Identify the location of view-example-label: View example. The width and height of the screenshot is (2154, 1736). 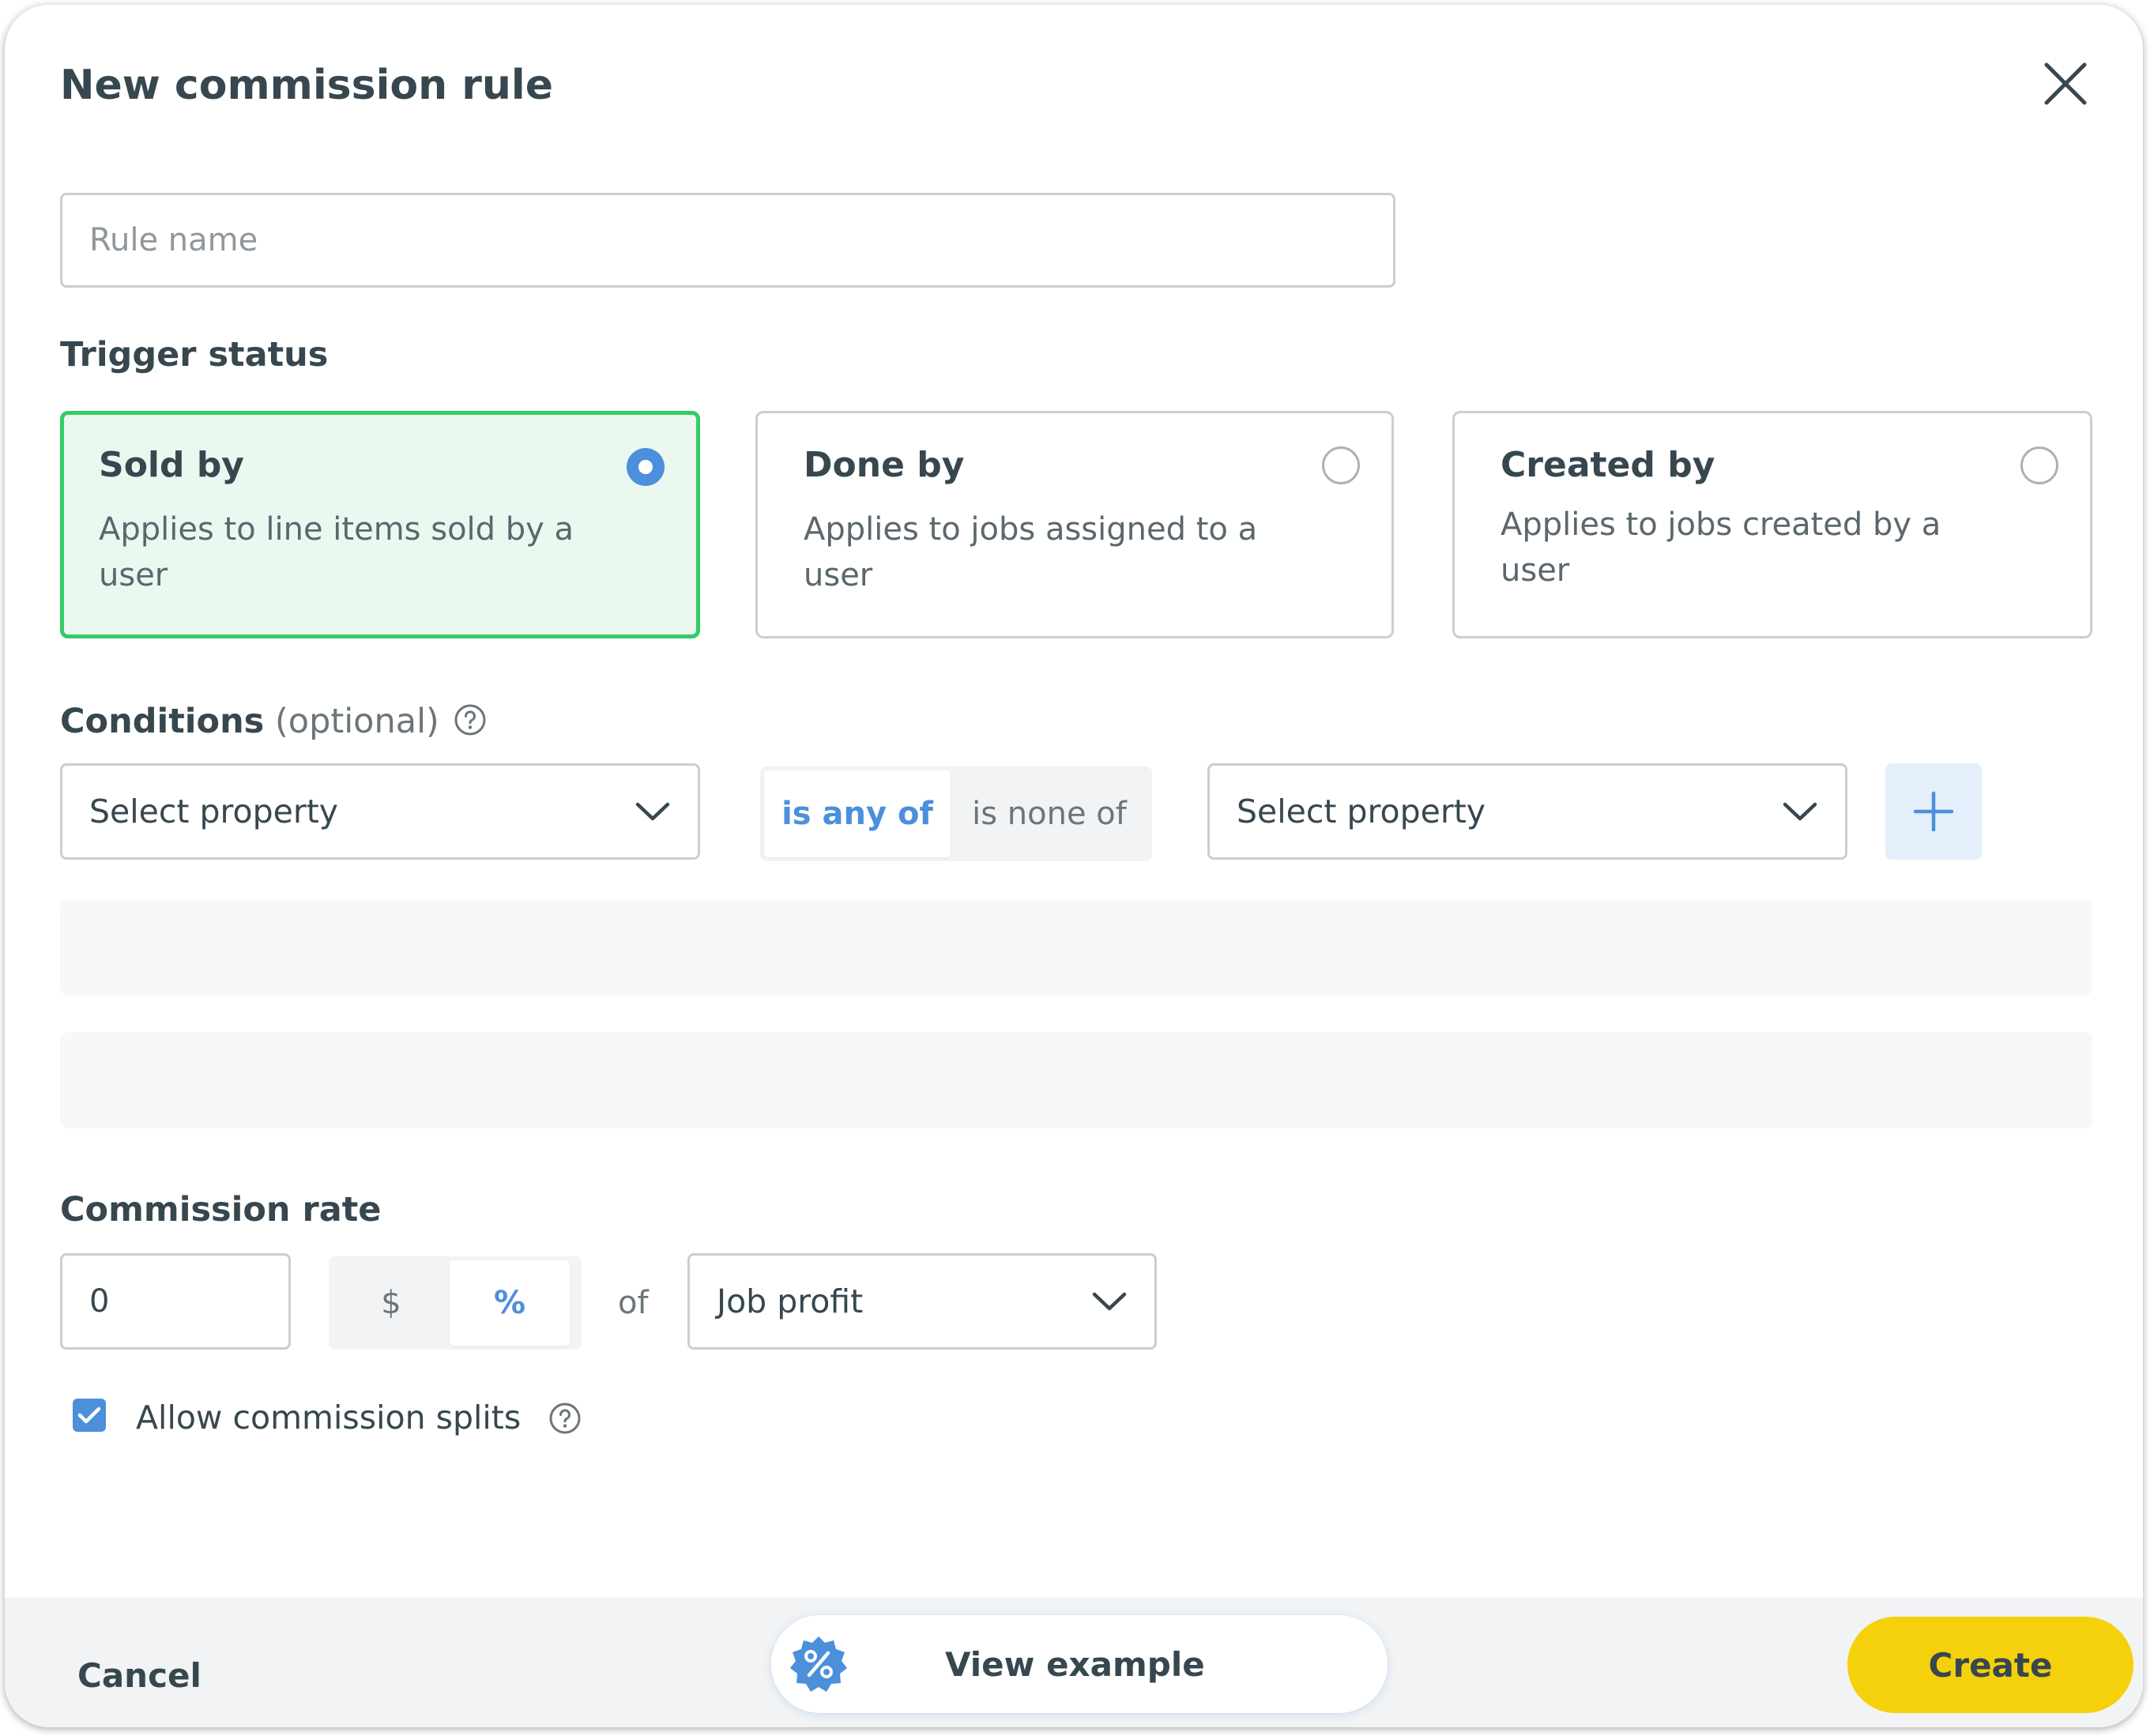
(1075, 1664).